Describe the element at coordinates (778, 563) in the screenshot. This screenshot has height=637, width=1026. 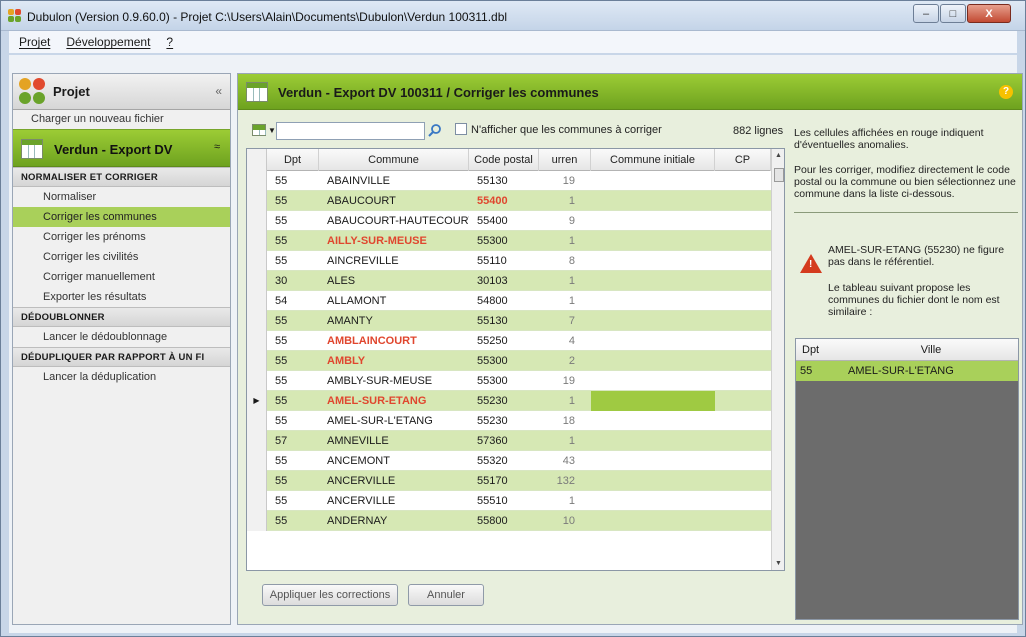
I see `scroll-down-icon: ▼` at that location.